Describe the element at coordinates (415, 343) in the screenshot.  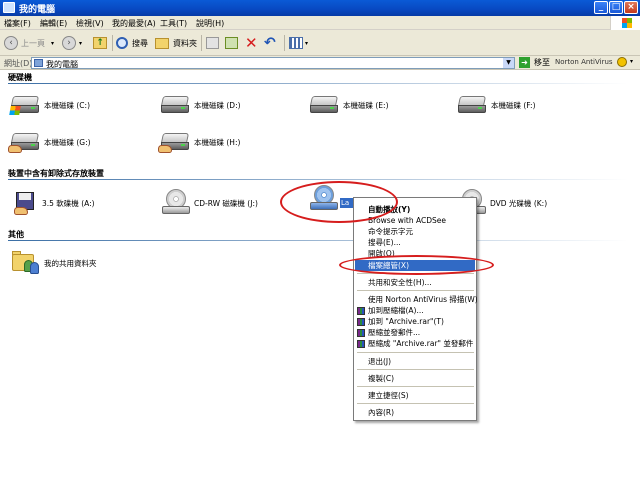
I see `context-menu-item-compress-rar-email: 壓縮成 "Archive.rar" 並發郵件` at that location.